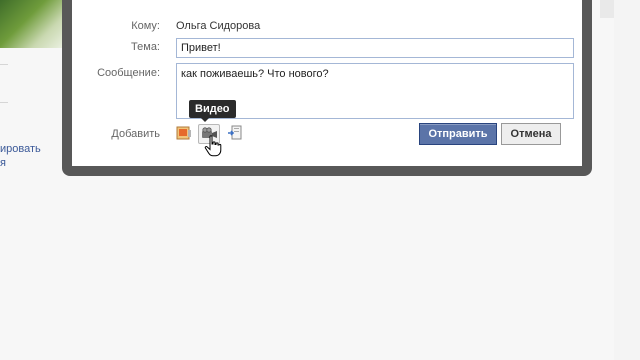  What do you see at coordinates (607, 9) in the screenshot?
I see `background-panel-fragment` at bounding box center [607, 9].